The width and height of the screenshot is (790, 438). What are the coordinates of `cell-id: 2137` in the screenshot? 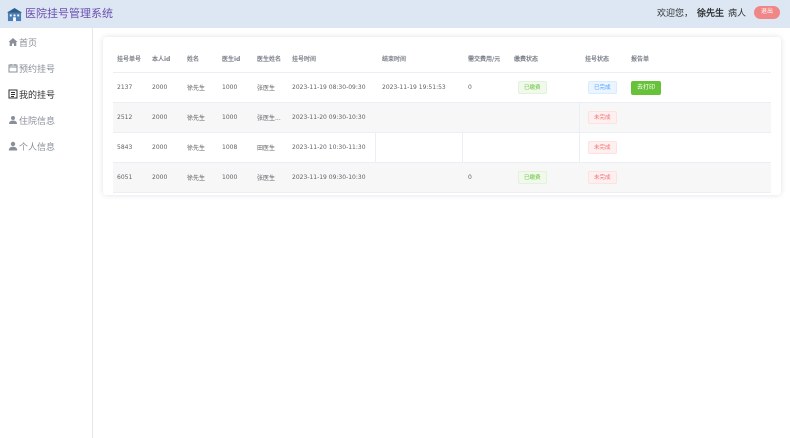 It's located at (125, 87).